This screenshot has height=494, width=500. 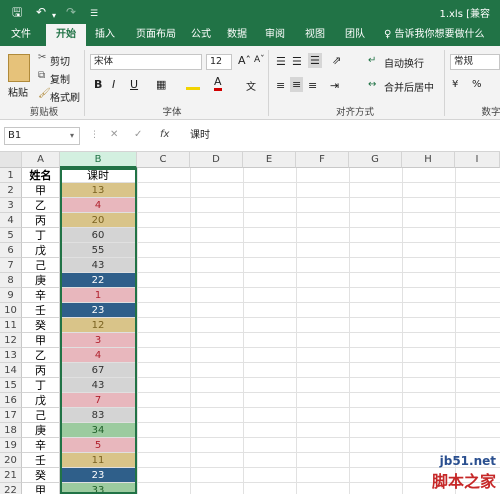 I want to click on row-header: 1, so click(x=11, y=175).